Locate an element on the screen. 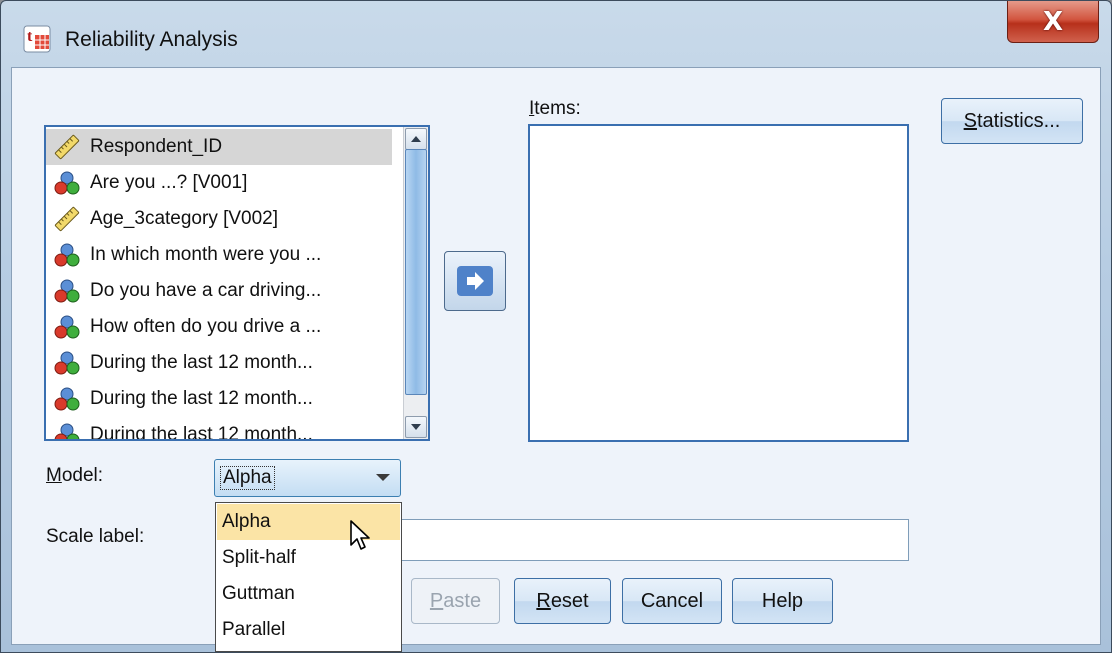 The height and width of the screenshot is (653, 1112). model-dropdown: Alpha is located at coordinates (307, 478).